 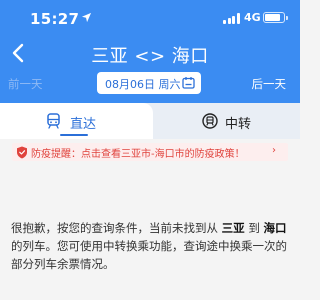 I want to click on status-time: 15:27, so click(x=55, y=19).